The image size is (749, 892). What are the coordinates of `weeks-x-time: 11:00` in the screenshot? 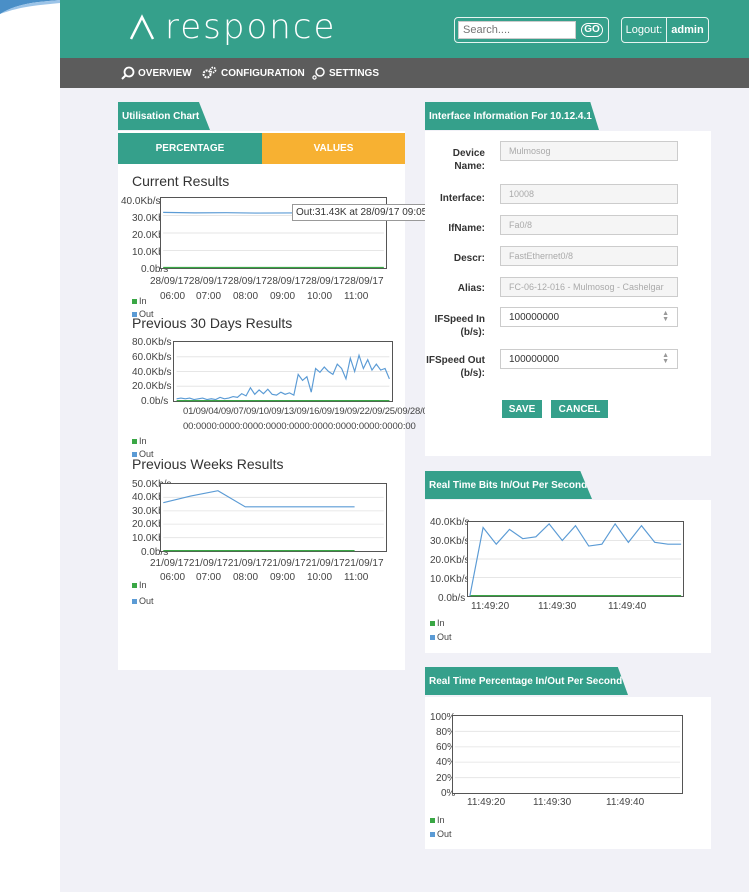 It's located at (356, 577).